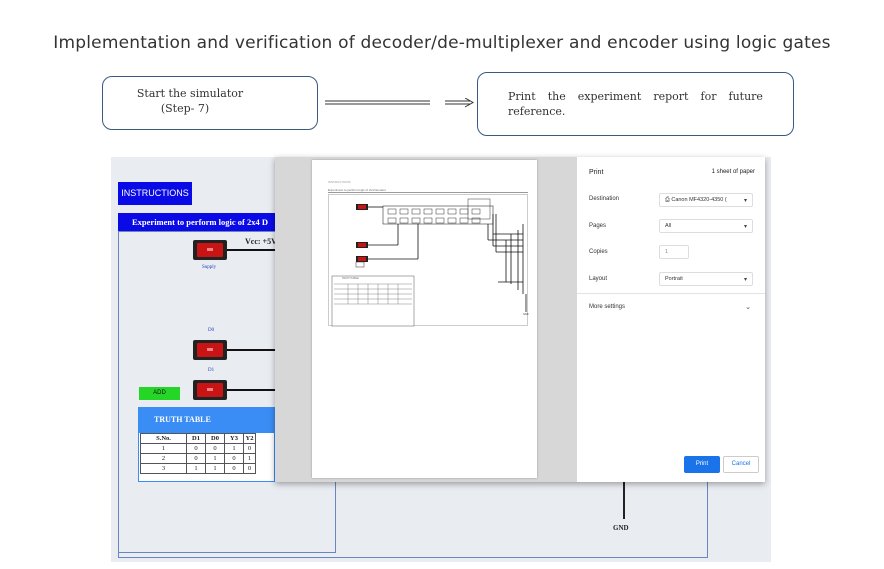 This screenshot has width=884, height=569. I want to click on d1-switch, so click(210, 390).